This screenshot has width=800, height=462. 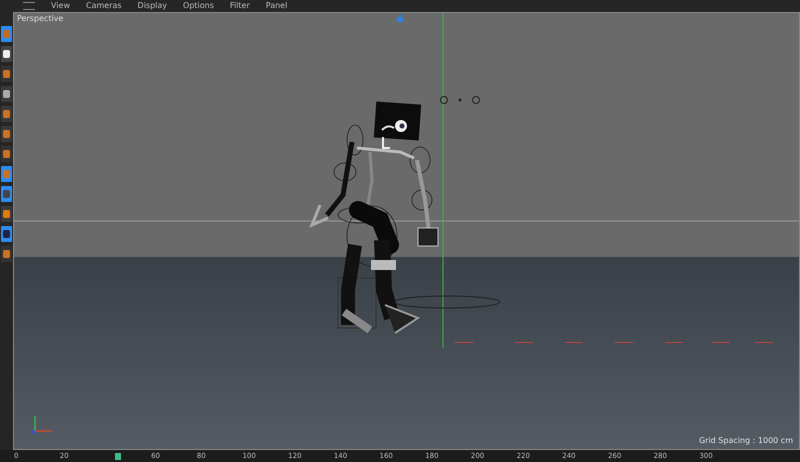 What do you see at coordinates (41, 425) in the screenshot?
I see `axis-gizmo-icon` at bounding box center [41, 425].